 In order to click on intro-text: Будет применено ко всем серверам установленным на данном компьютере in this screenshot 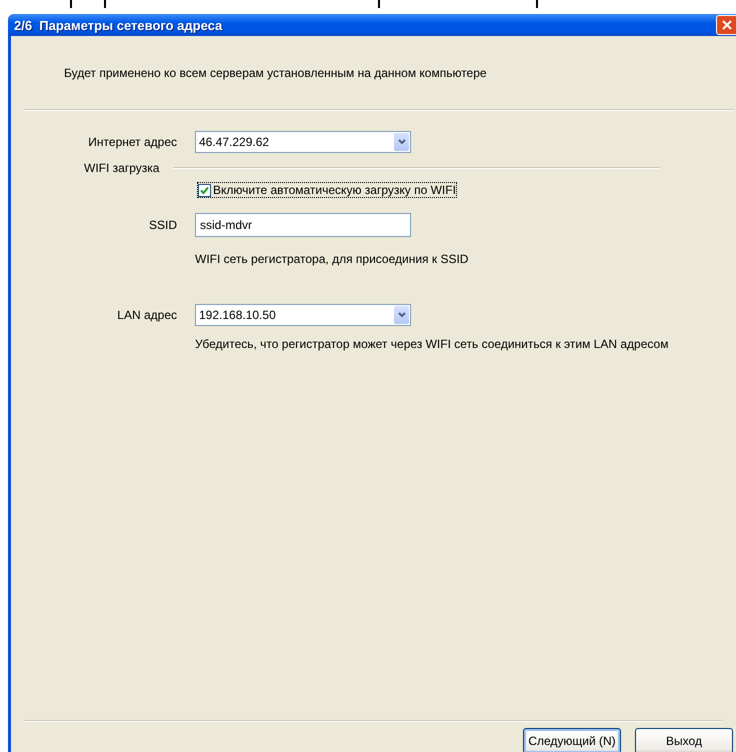, I will do `click(276, 73)`.